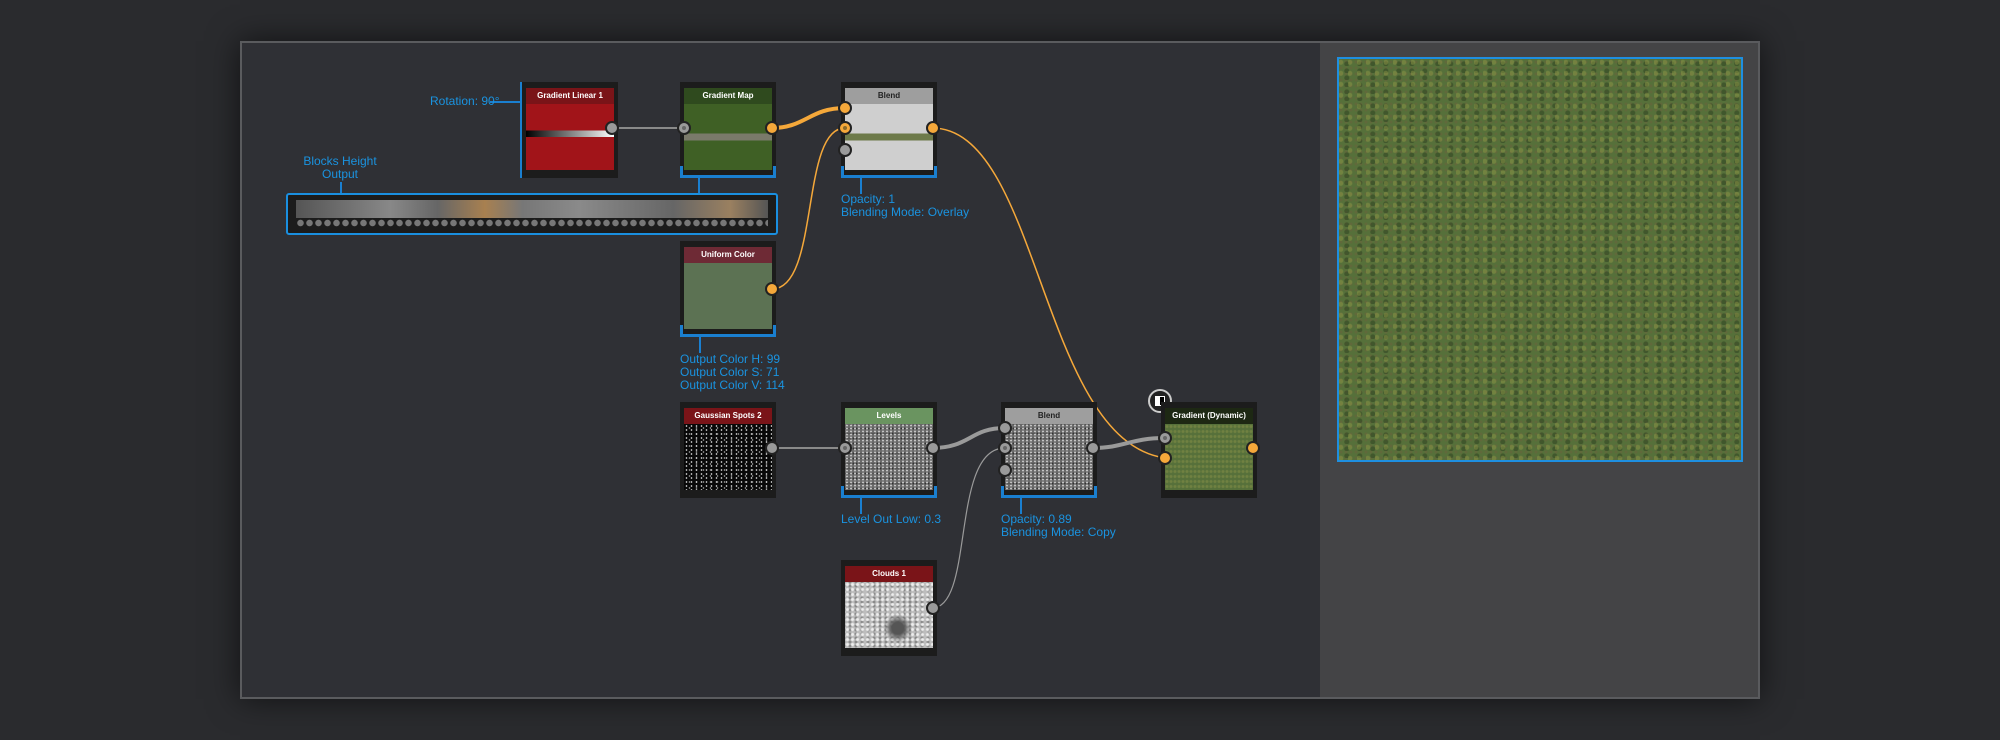  I want to click on gradient-ramp, so click(532, 209).